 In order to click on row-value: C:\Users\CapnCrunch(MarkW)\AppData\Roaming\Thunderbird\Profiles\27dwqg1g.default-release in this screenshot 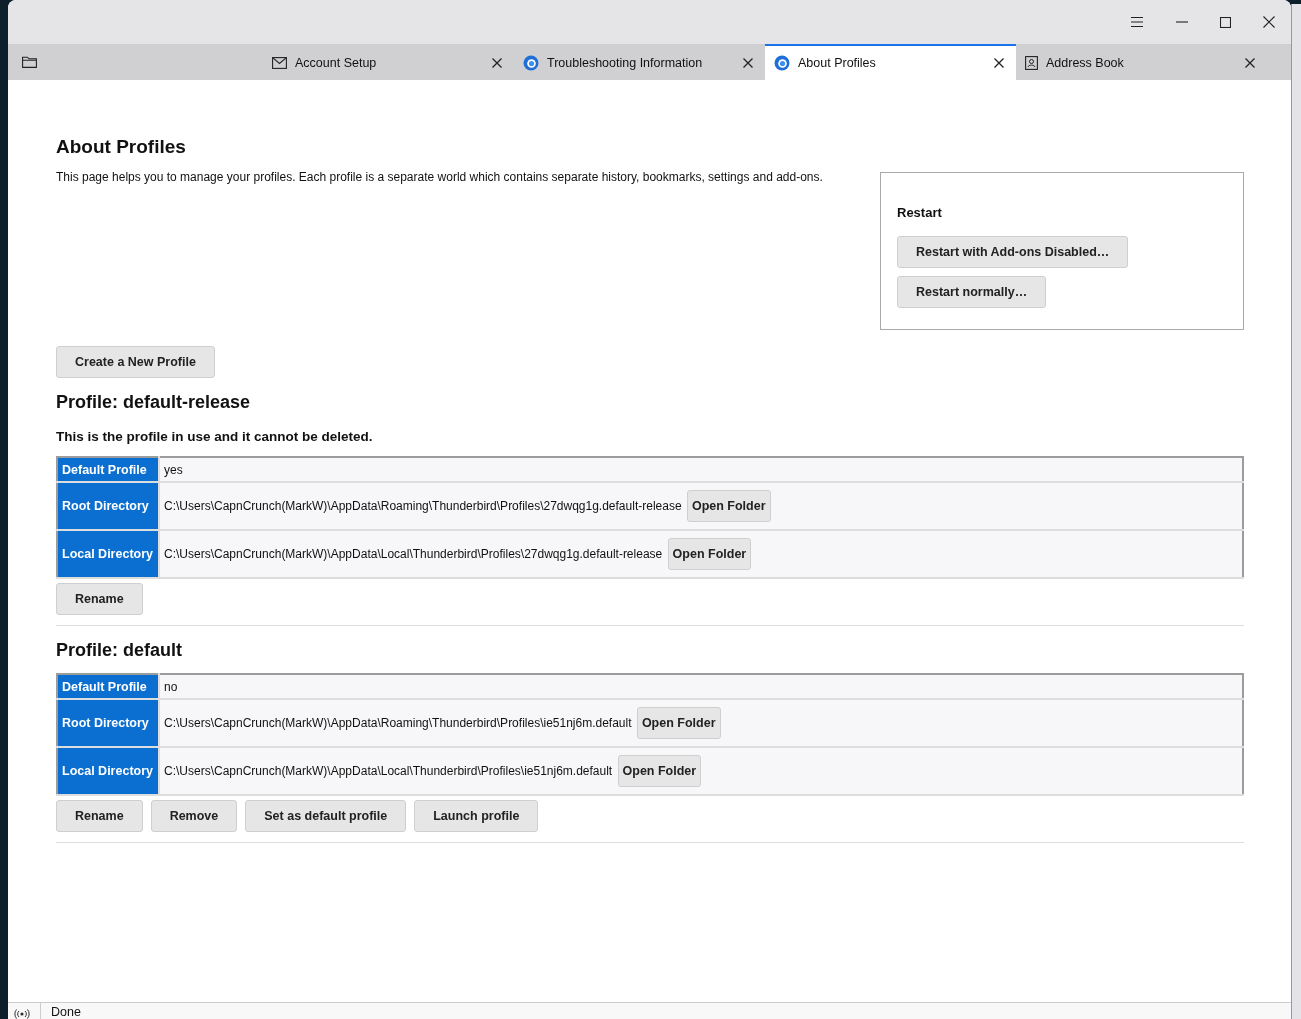, I will do `click(423, 506)`.